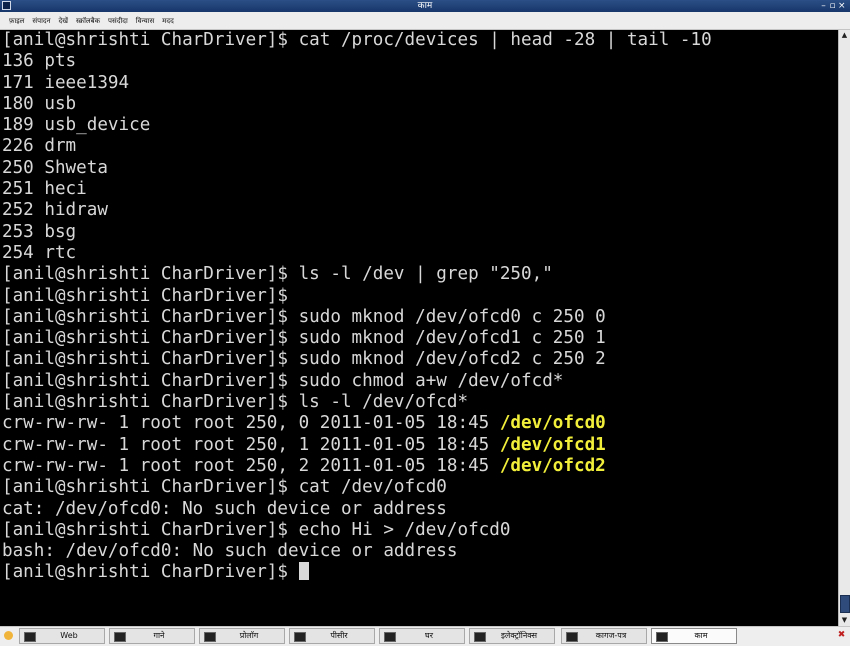  I want to click on terminal-line: 226 drm, so click(419, 146).